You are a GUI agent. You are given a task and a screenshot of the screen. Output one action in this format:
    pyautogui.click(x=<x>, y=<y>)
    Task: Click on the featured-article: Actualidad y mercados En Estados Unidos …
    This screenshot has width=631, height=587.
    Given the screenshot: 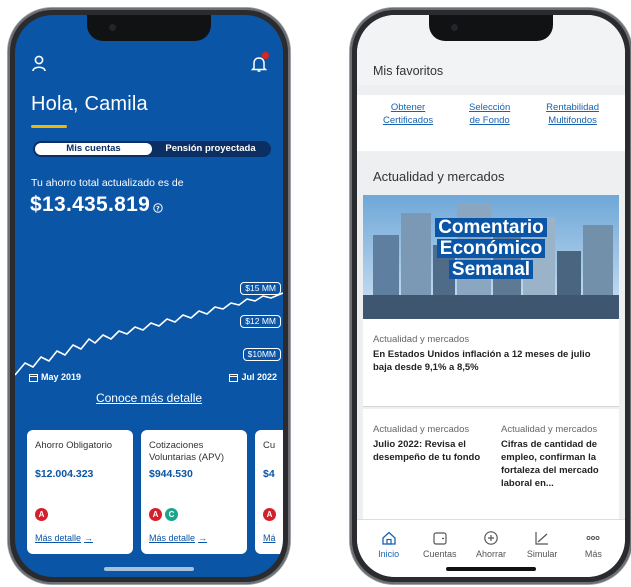 What is the action you would take?
    pyautogui.click(x=491, y=363)
    